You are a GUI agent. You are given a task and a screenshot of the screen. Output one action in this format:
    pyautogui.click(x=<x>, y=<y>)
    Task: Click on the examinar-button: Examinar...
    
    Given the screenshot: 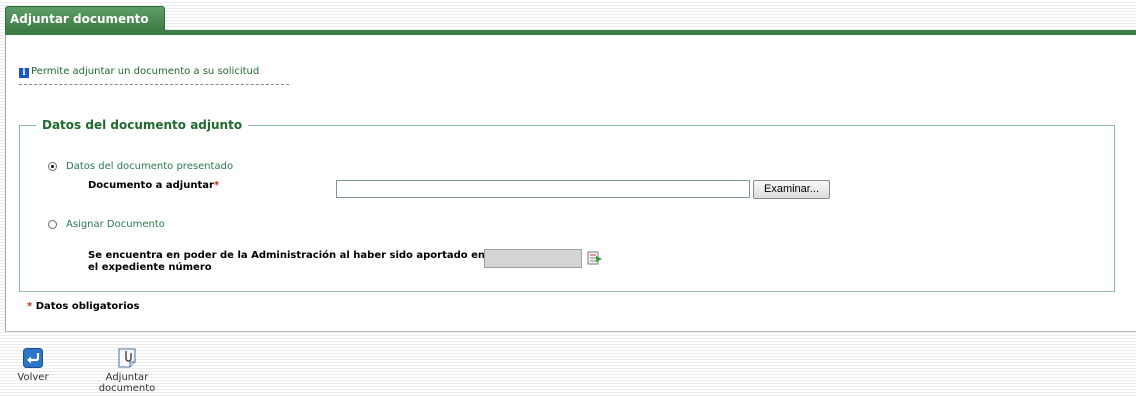 What is the action you would take?
    pyautogui.click(x=791, y=189)
    